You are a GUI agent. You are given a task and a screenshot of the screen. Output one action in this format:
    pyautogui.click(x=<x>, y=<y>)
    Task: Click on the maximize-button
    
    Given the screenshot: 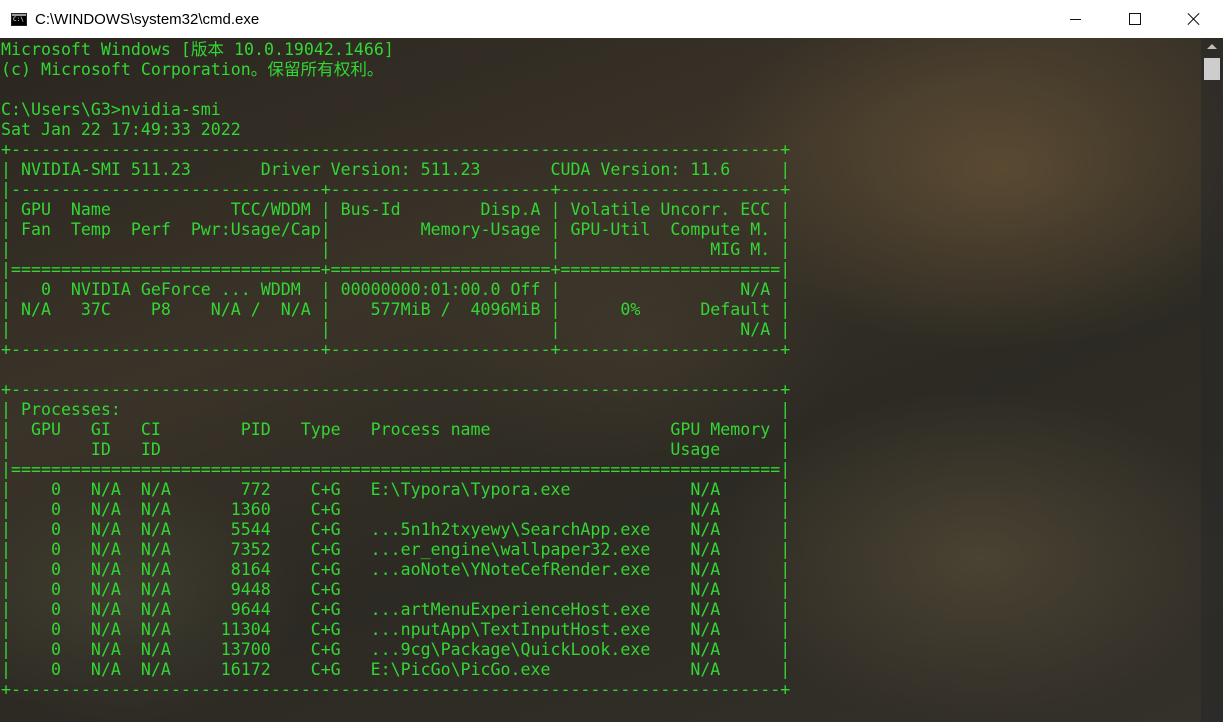 What is the action you would take?
    pyautogui.click(x=1134, y=19)
    